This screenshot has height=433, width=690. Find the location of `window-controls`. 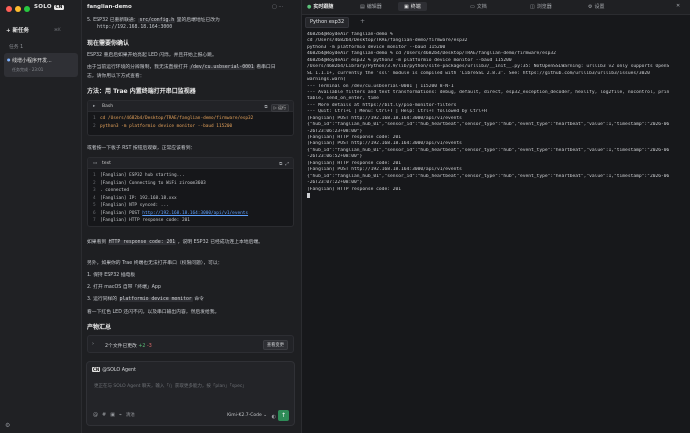

window-controls is located at coordinates (18, 9).